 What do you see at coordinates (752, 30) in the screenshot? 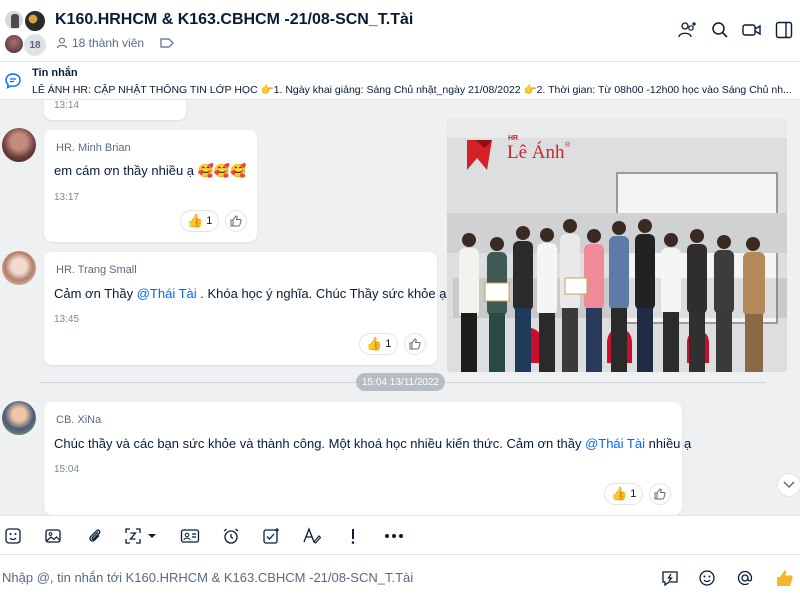
I see `video-call-icon` at bounding box center [752, 30].